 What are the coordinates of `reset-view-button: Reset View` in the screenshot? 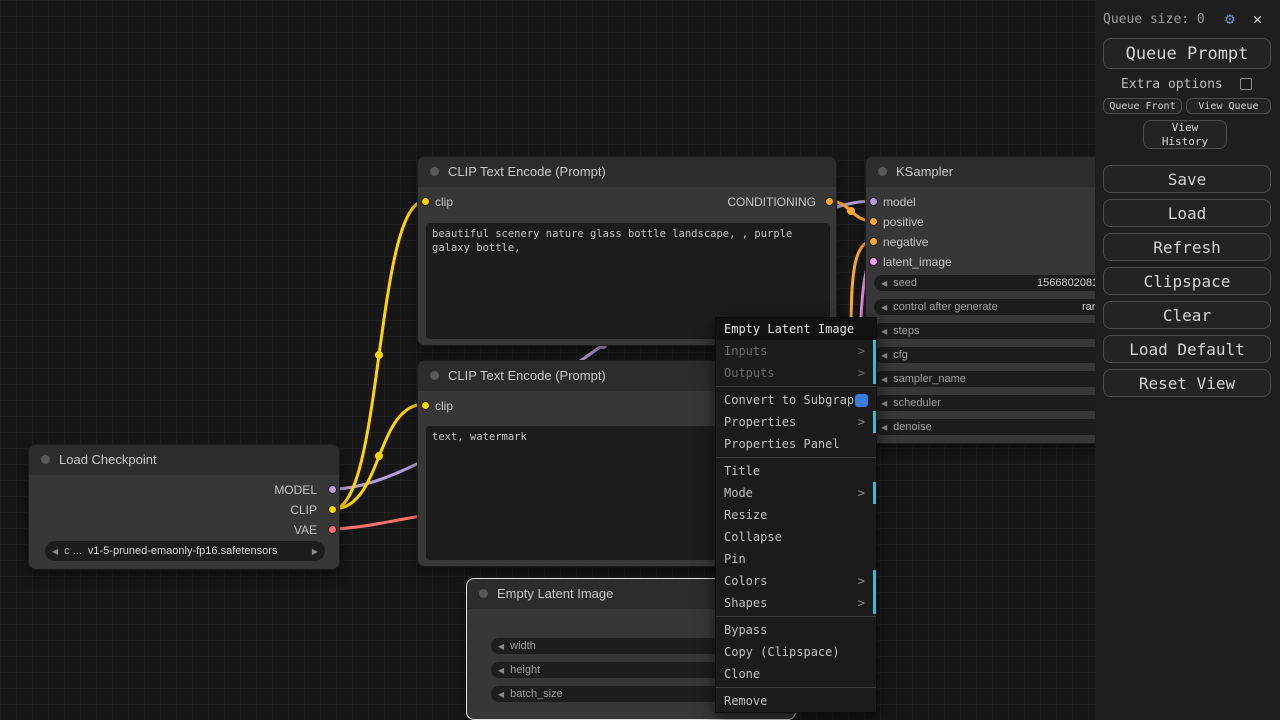 It's located at (1187, 383).